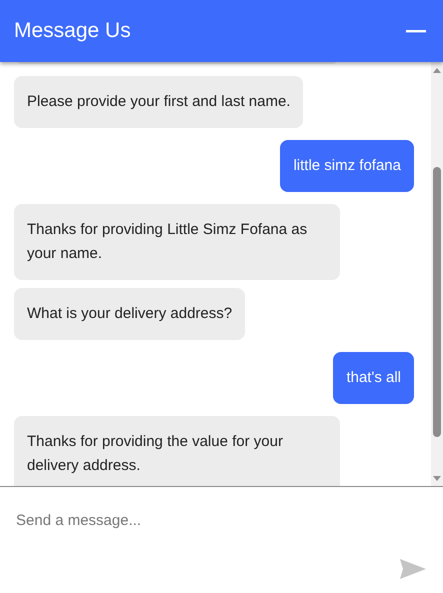 This screenshot has height=593, width=443. Describe the element at coordinates (437, 478) in the screenshot. I see `scroll-down-icon` at that location.